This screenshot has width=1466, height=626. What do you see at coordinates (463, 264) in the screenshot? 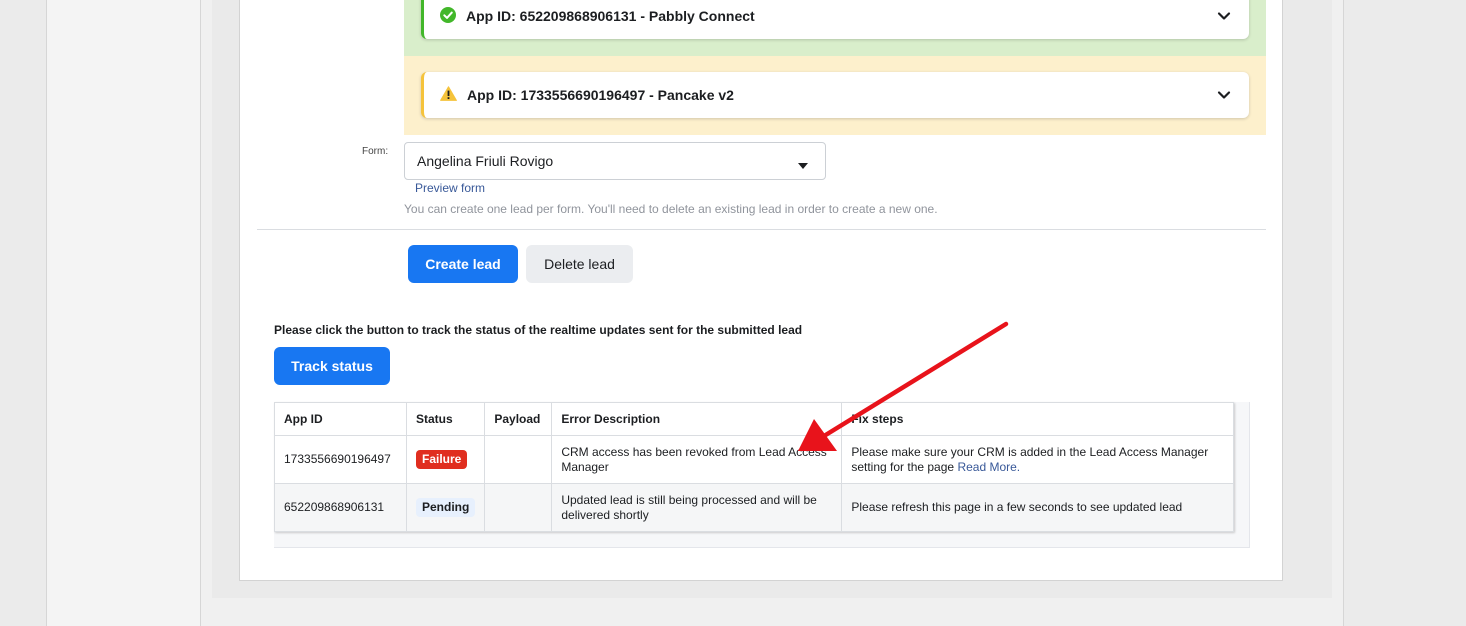
I see `create-lead-button: Create lead` at bounding box center [463, 264].